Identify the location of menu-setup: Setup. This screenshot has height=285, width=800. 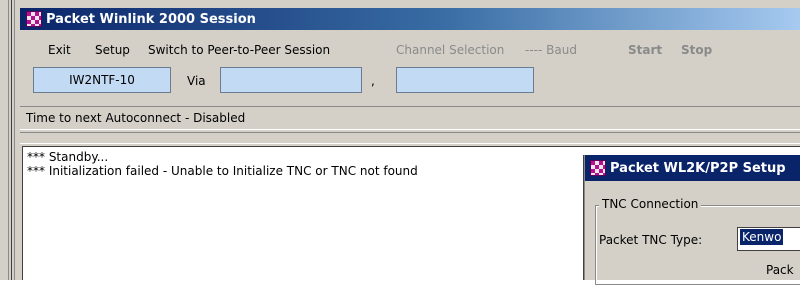
(112, 50).